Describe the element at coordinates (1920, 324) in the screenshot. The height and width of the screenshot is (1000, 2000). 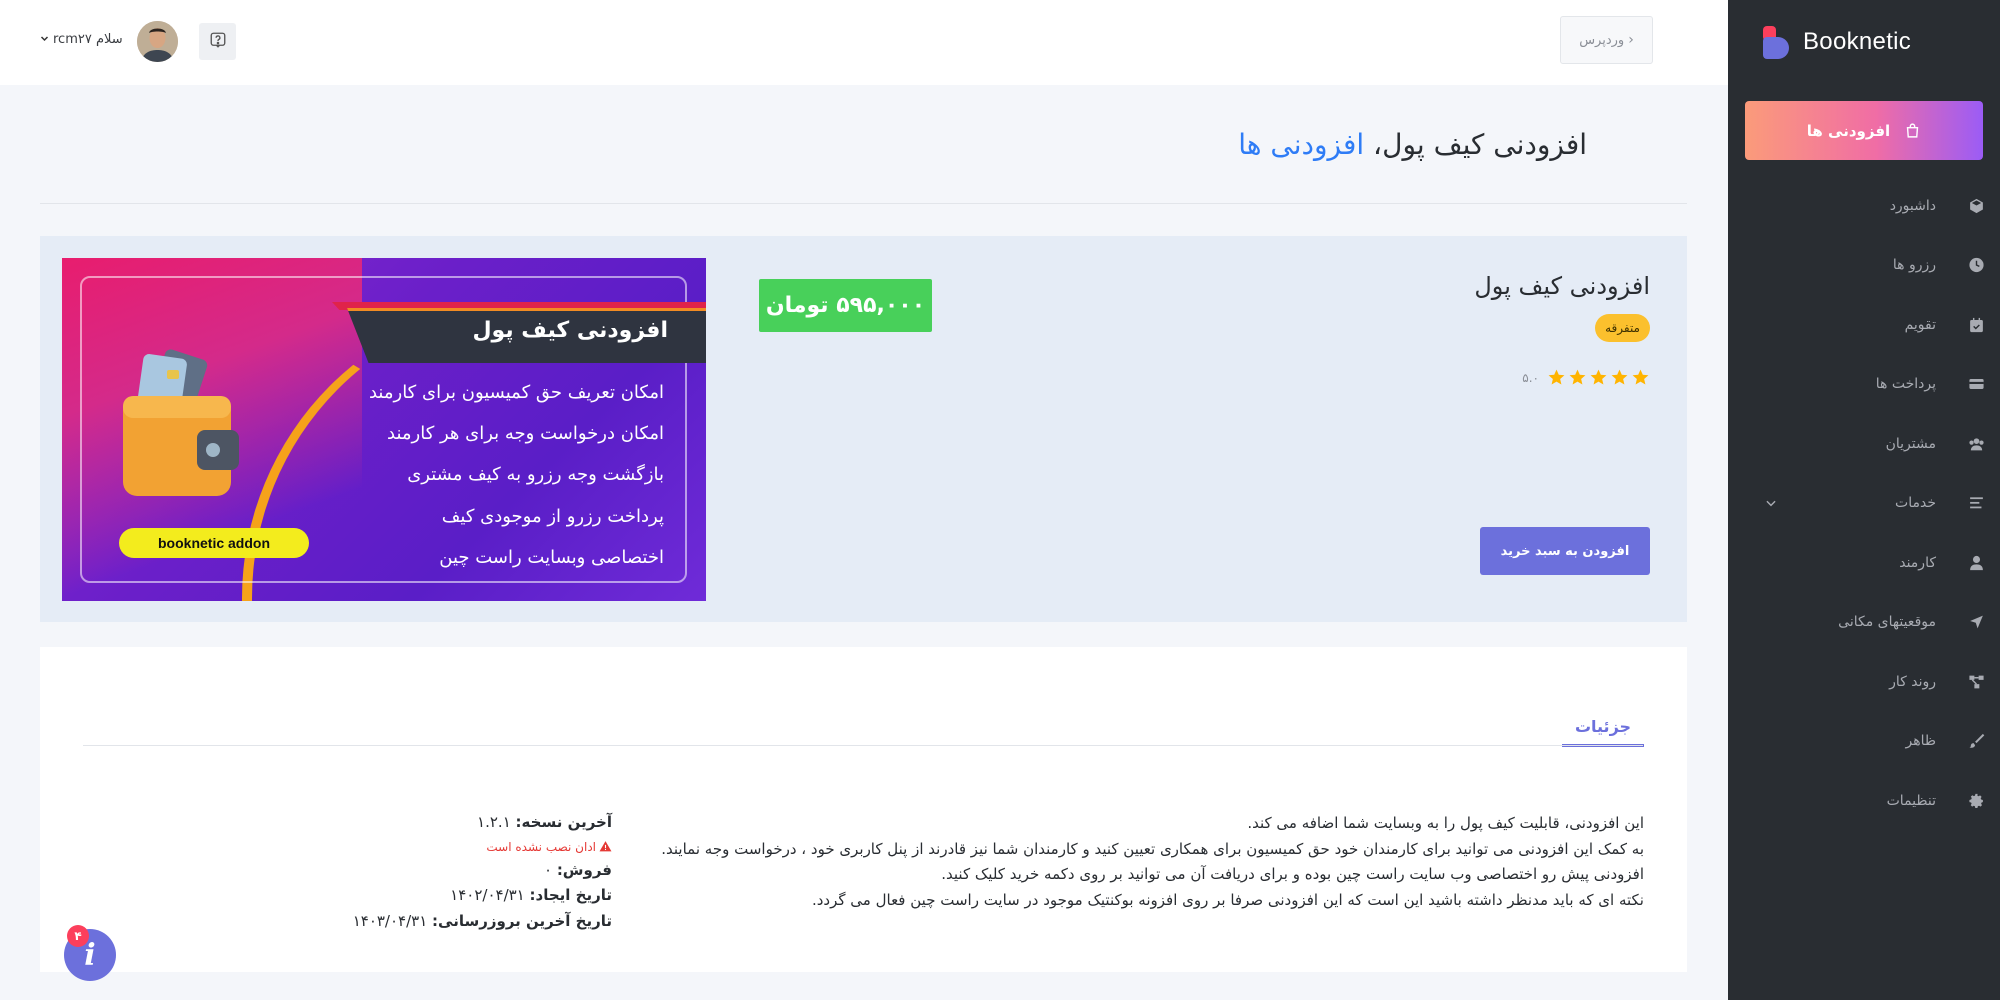
I see `sidebar-item-label: تقویم` at that location.